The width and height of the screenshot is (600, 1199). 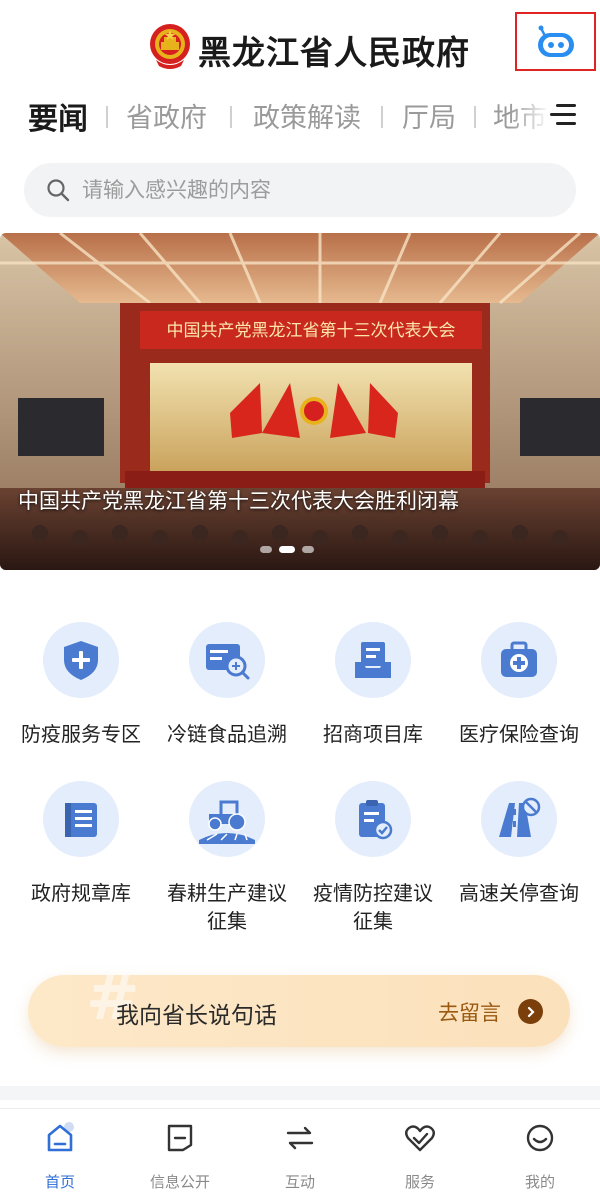 I want to click on app-header: 黑龙江省人民政府, so click(x=300, y=45).